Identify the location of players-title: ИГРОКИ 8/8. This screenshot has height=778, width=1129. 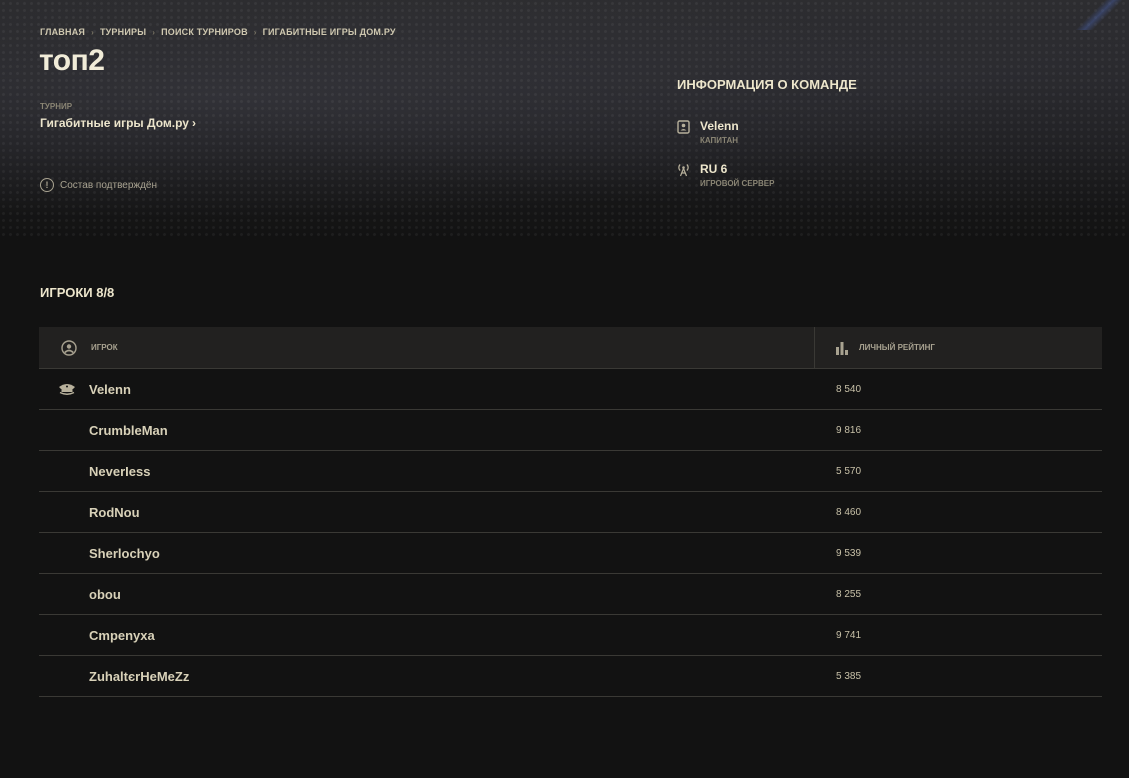
(77, 292).